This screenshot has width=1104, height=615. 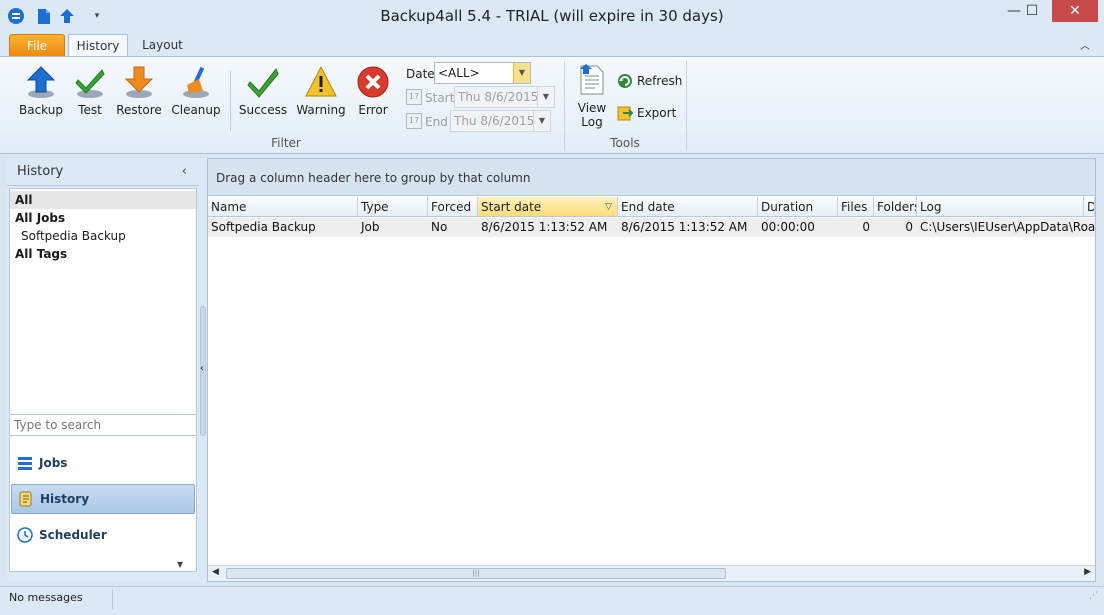 I want to click on cleanup-button: Cleanup, so click(x=196, y=95).